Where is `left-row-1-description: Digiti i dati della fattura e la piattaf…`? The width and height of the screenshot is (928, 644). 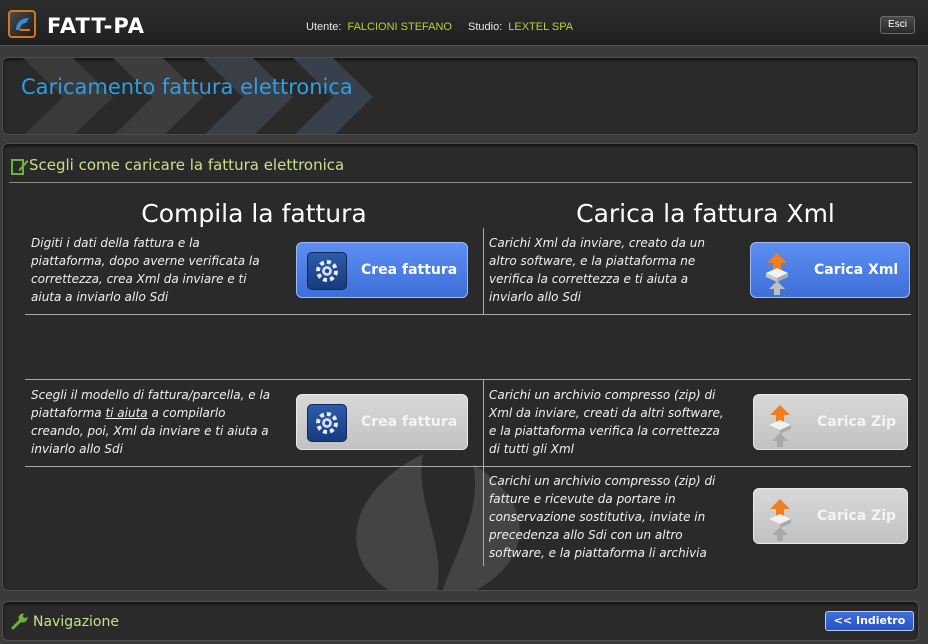 left-row-1-description: Digiti i dati della fattura e la piattaf… is located at coordinates (158, 270).